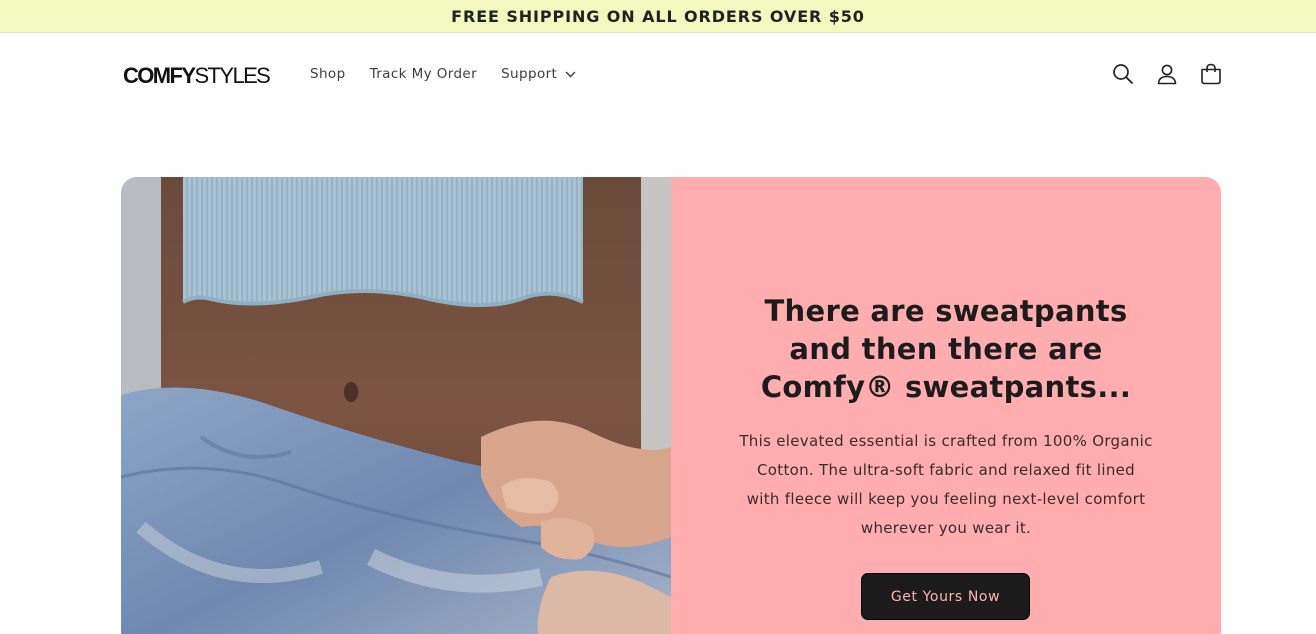 The height and width of the screenshot is (634, 1316). What do you see at coordinates (232, 75) in the screenshot?
I see `logo-light-text: STYLES` at bounding box center [232, 75].